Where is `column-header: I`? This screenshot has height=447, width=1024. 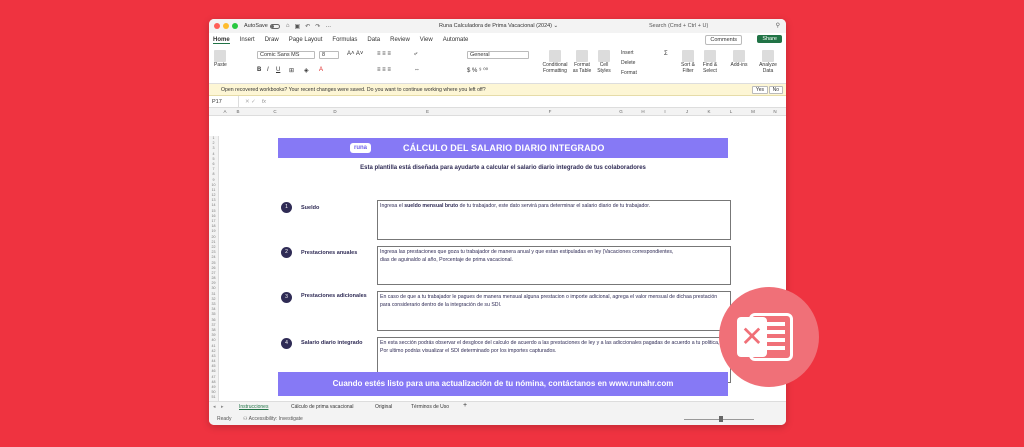 column-header: I is located at coordinates (665, 111).